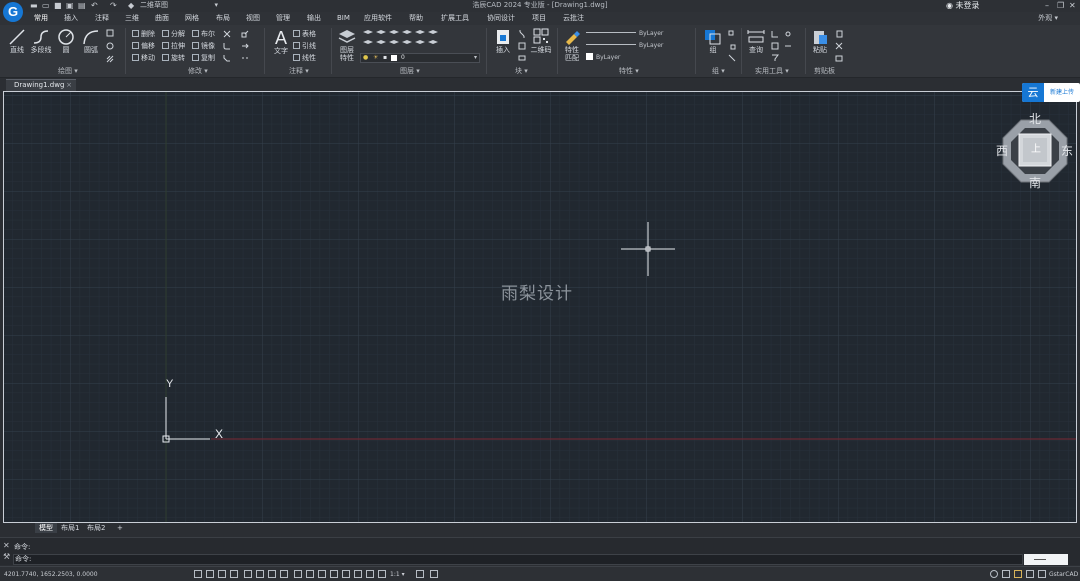 This screenshot has width=1080, height=581. I want to click on annotation-panel-label: 注释 ▾, so click(299, 71).